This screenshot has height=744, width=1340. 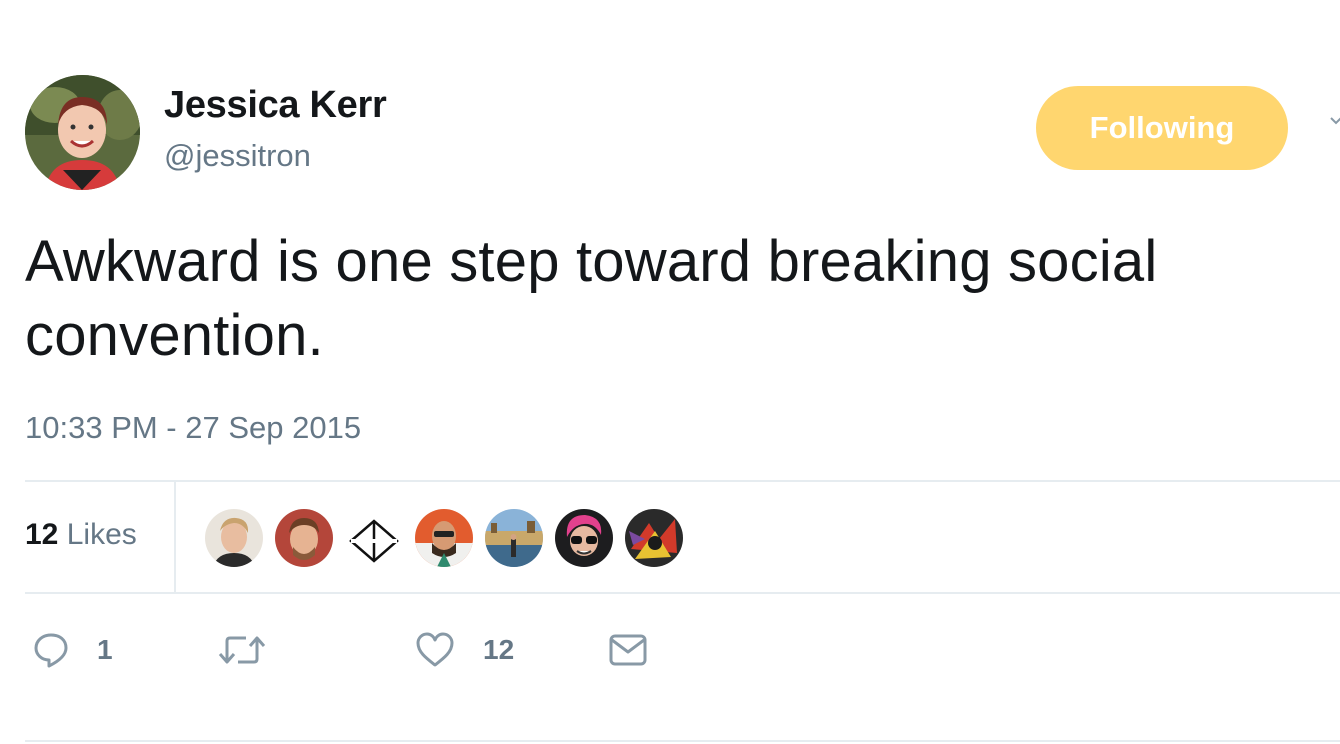 What do you see at coordinates (1335, 120) in the screenshot?
I see `chevron-down-icon` at bounding box center [1335, 120].